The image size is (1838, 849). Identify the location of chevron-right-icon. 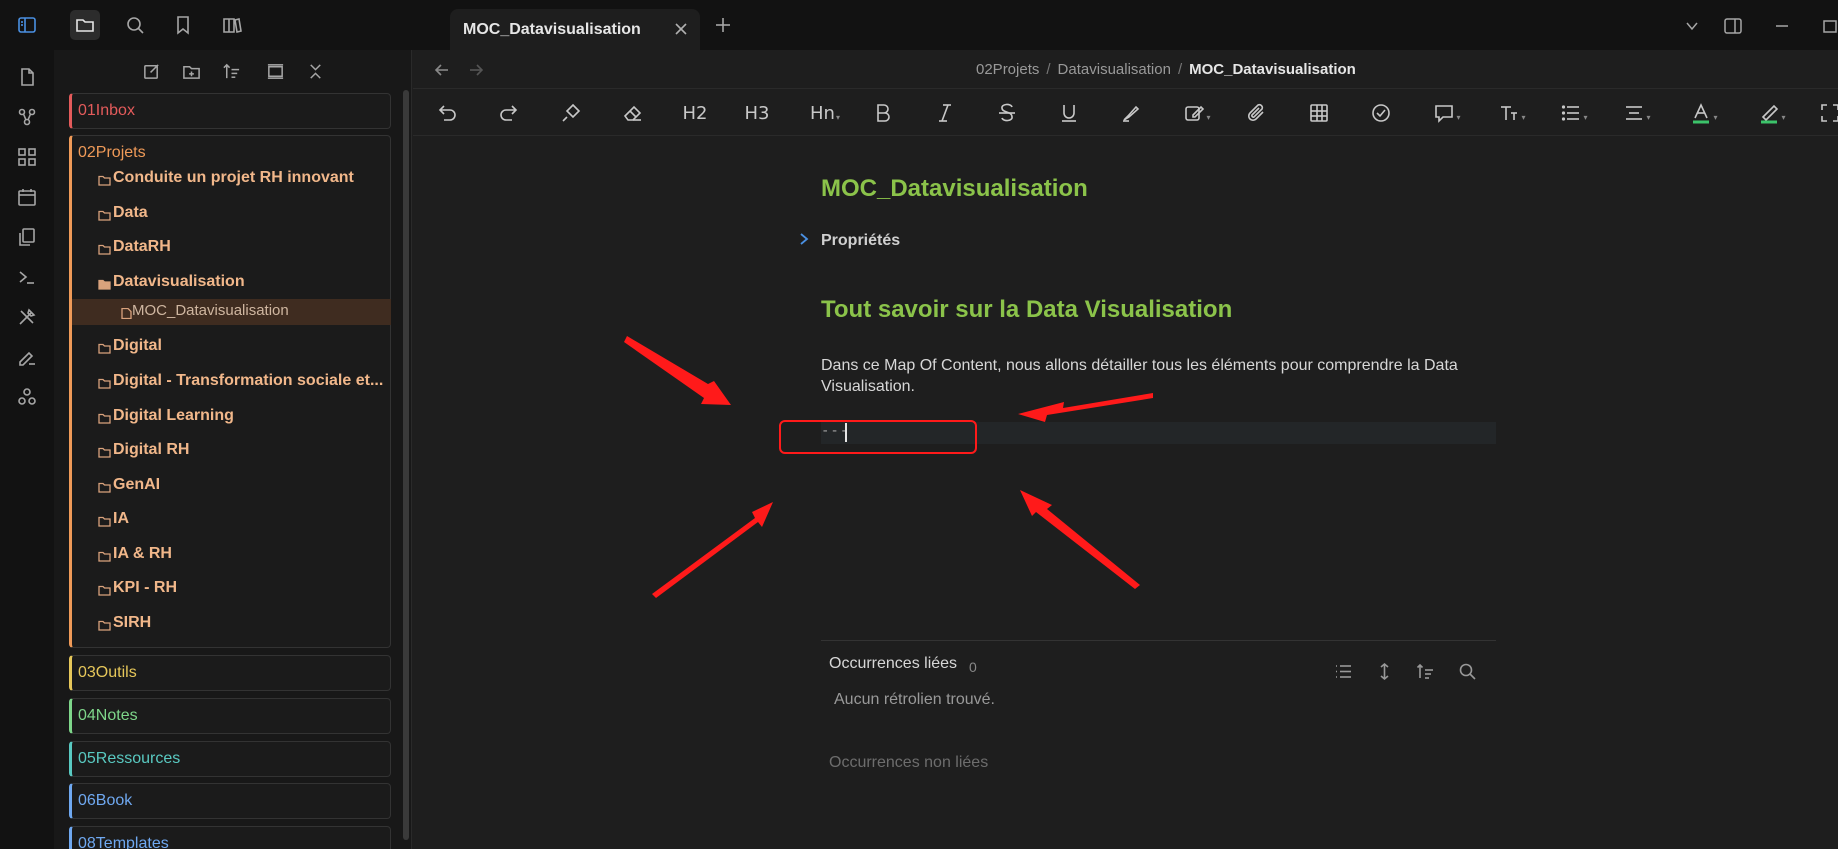
(805, 240).